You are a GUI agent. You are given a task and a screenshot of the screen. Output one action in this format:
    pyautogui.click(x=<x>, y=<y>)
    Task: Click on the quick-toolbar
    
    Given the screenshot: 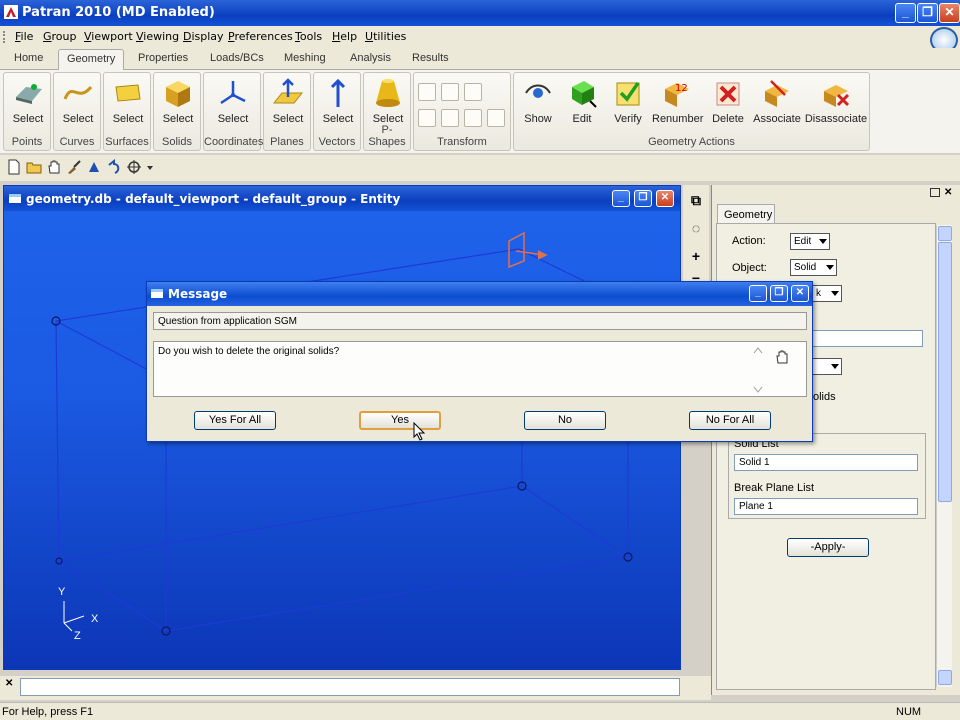 What is the action you would take?
    pyautogui.click(x=480, y=168)
    